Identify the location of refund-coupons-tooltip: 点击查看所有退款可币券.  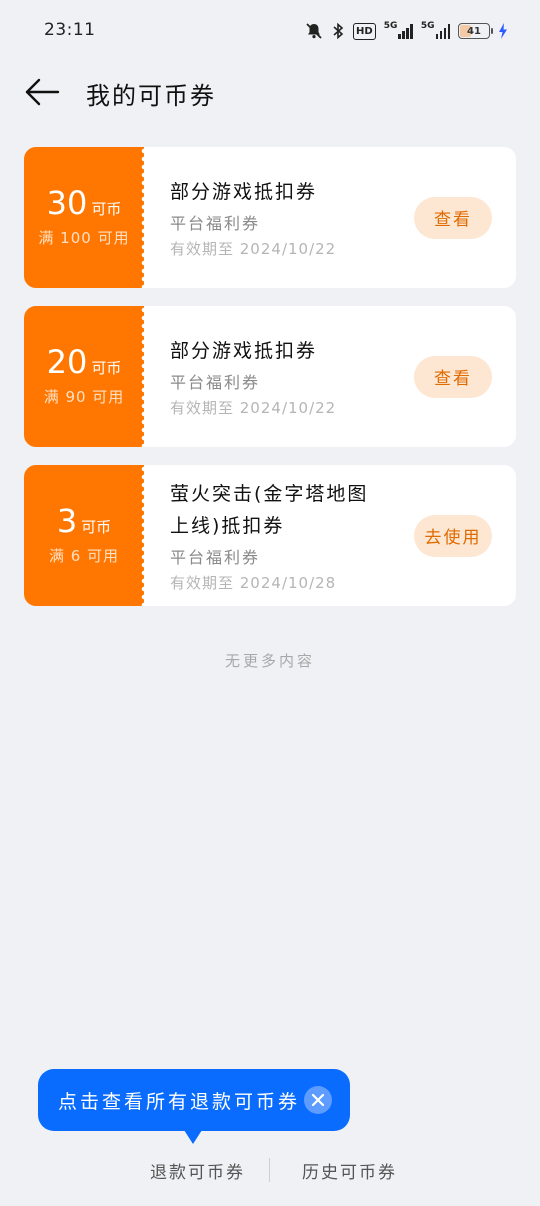
(194, 1106).